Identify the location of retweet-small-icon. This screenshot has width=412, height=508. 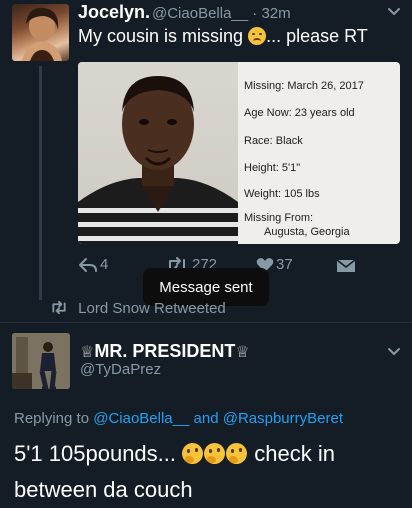
(61, 308).